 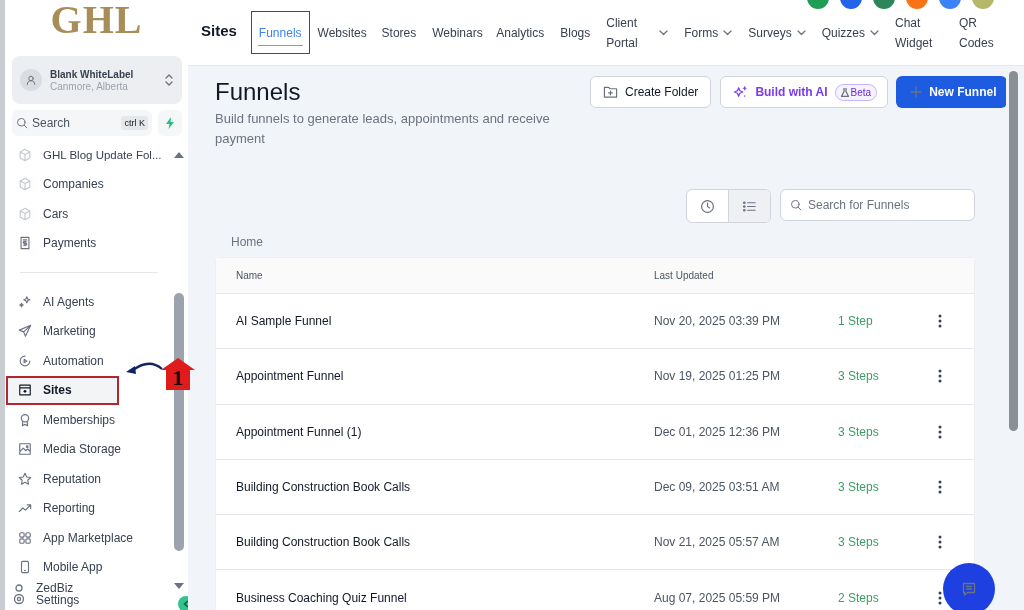 I want to click on column-header: Last Updated, so click(x=684, y=275).